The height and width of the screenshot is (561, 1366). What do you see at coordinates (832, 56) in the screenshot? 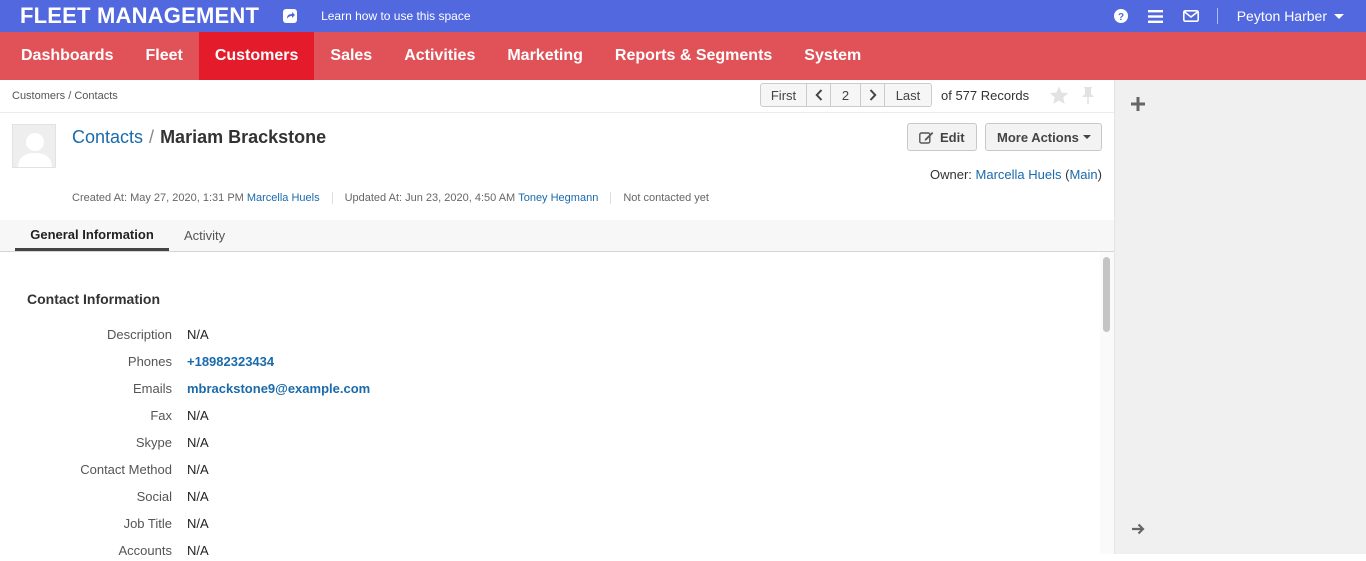
I see `nav-system: System` at bounding box center [832, 56].